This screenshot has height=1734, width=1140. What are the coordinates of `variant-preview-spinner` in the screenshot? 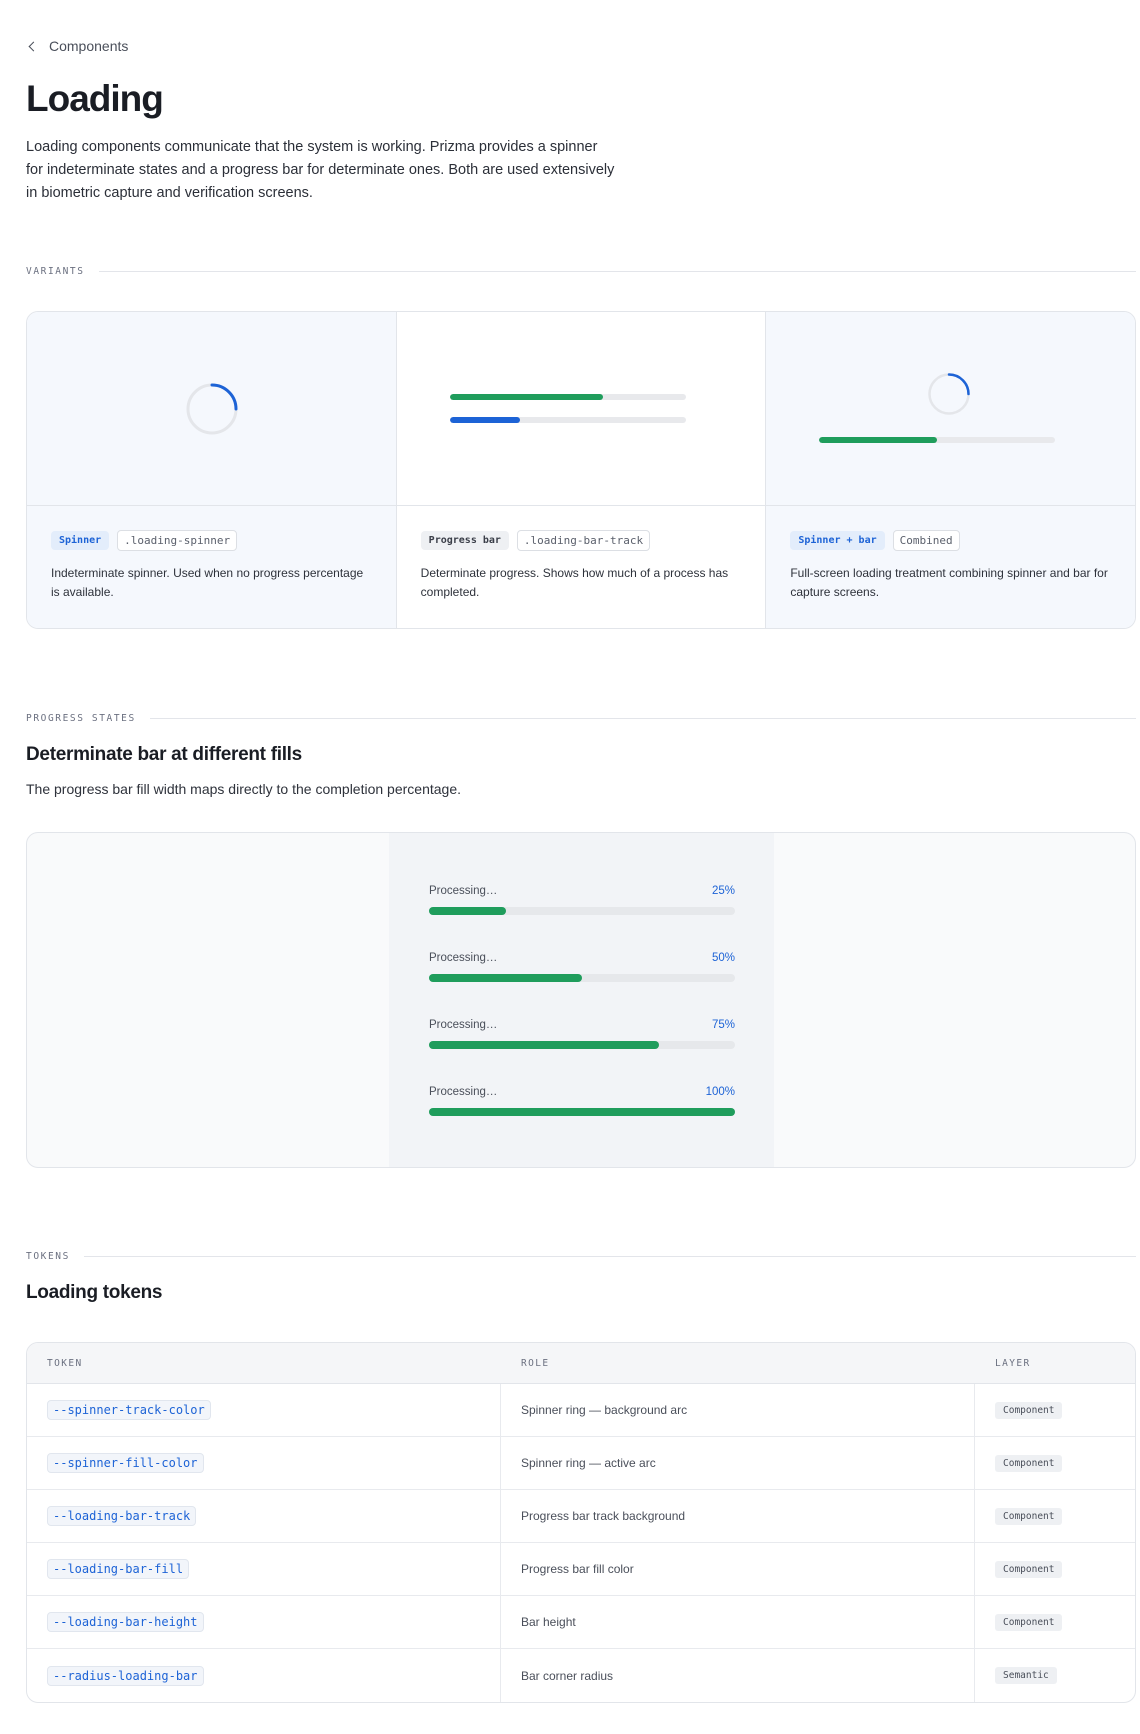 It's located at (211, 409).